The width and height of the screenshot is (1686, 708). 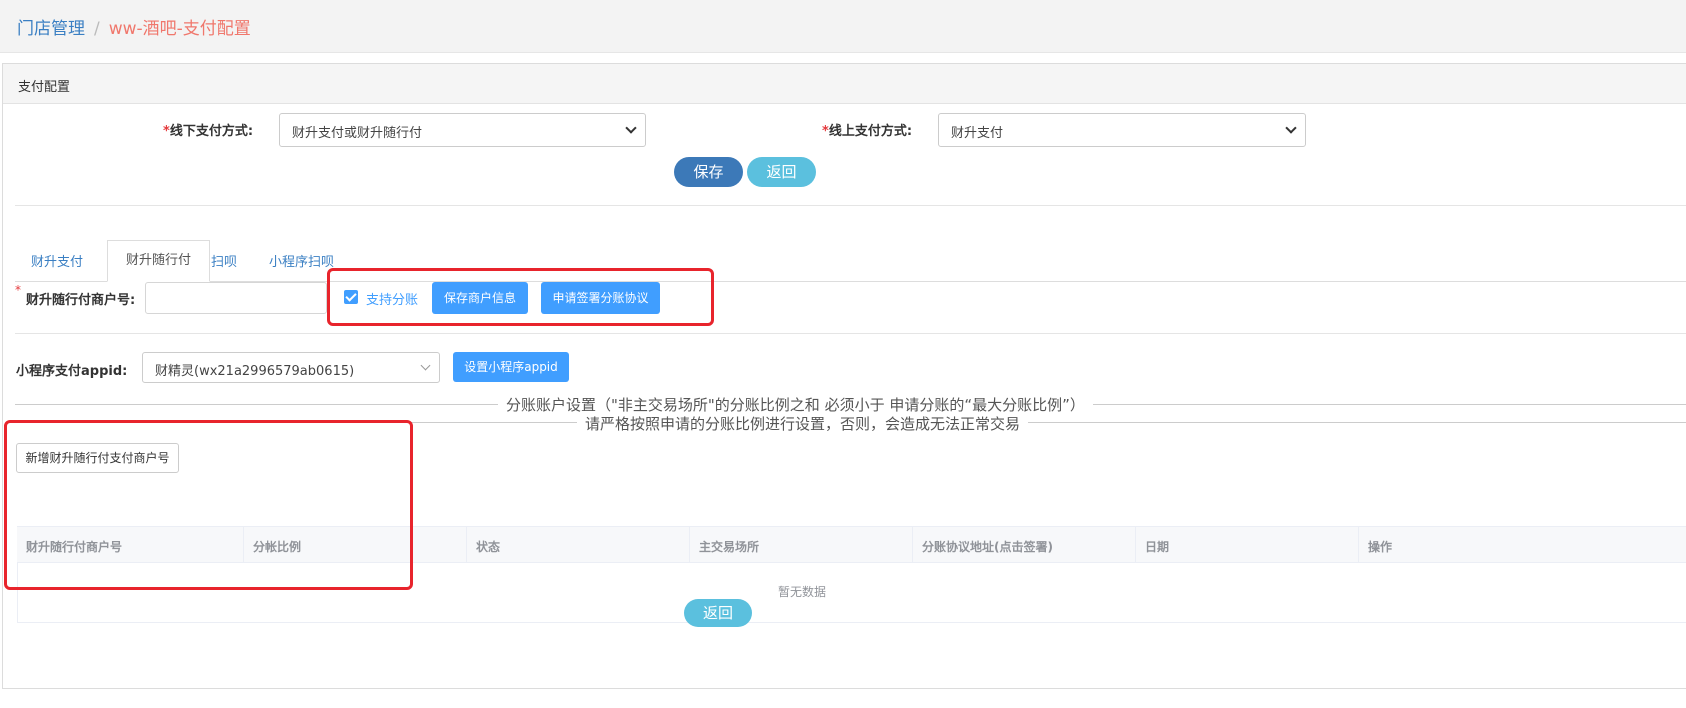 I want to click on split-settings-note: 请严格按照申请的分账比例进行设置，否则，会造成无法正常交易, so click(x=803, y=423).